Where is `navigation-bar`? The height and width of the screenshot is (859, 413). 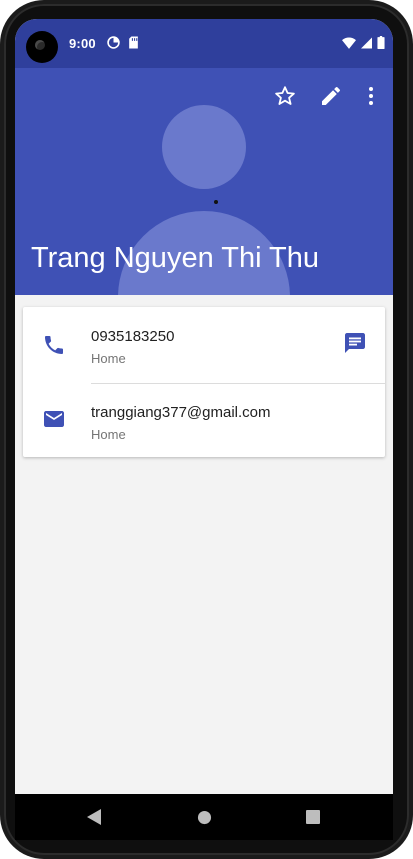 navigation-bar is located at coordinates (204, 817).